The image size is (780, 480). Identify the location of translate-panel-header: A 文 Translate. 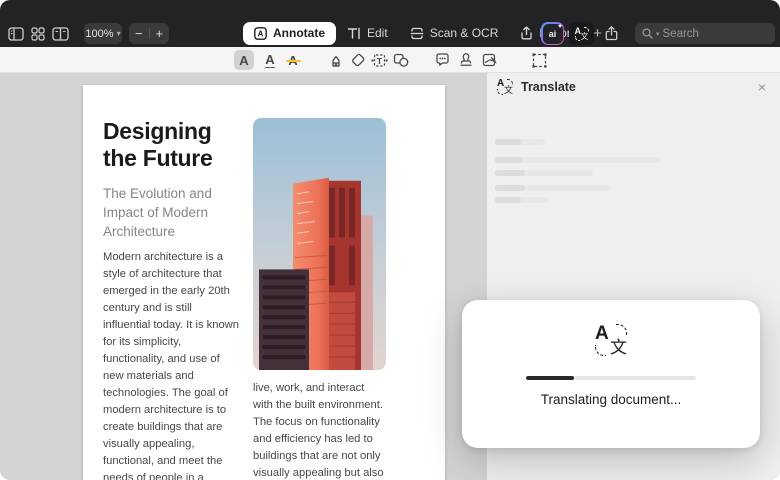
(536, 87).